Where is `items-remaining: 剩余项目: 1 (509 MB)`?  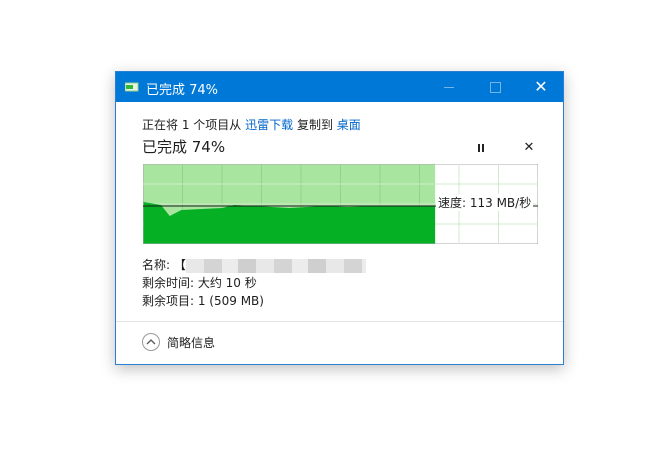
items-remaining: 剩余项目: 1 (509 MB) is located at coordinates (203, 301).